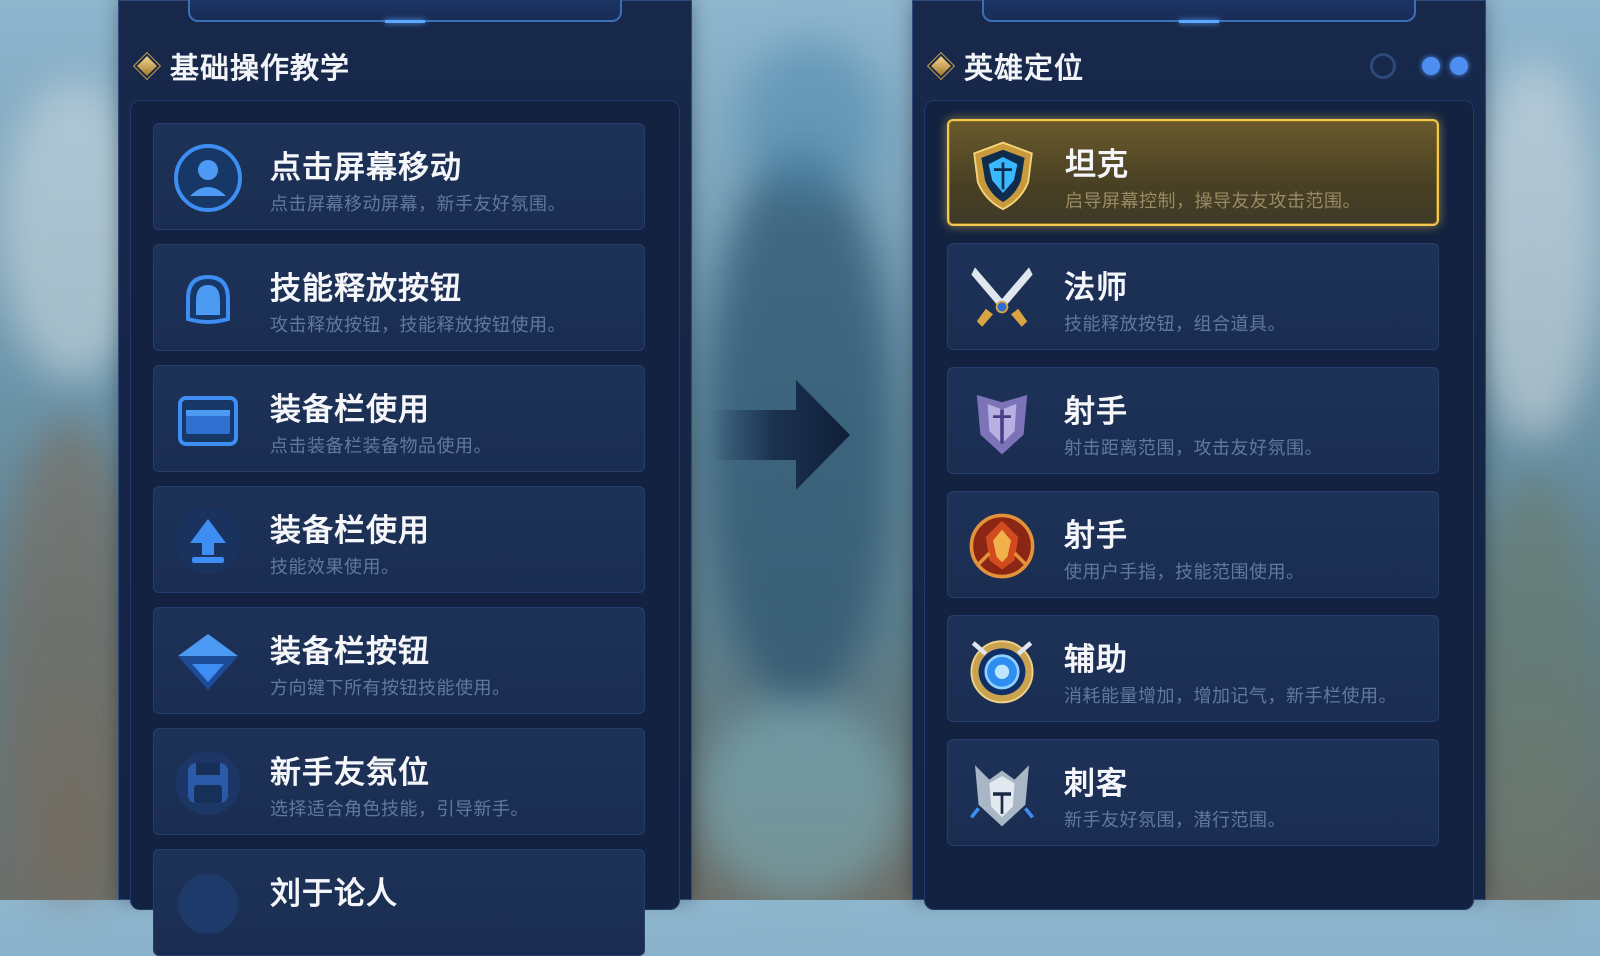 The height and width of the screenshot is (956, 1600). Describe the element at coordinates (1096, 784) in the screenshot. I see `hero-role-title: 刺客` at that location.